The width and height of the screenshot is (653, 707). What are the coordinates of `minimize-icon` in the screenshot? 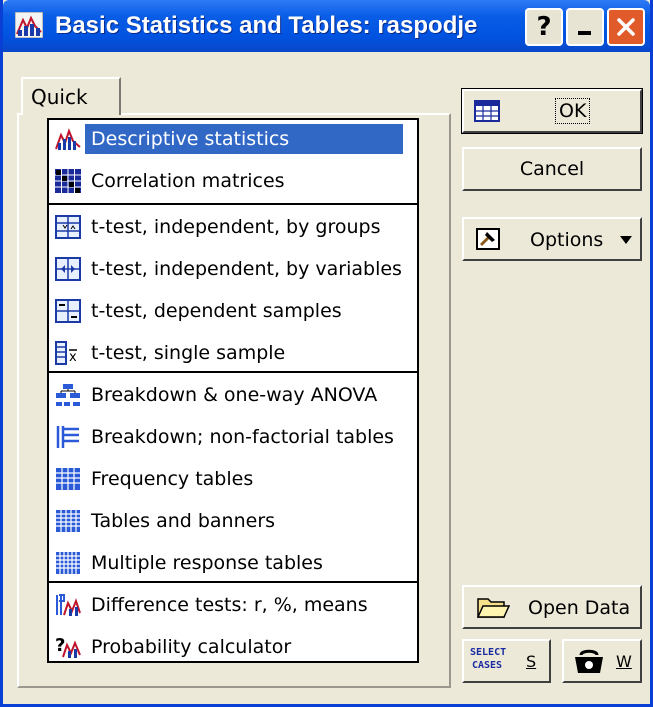 It's located at (584, 33).